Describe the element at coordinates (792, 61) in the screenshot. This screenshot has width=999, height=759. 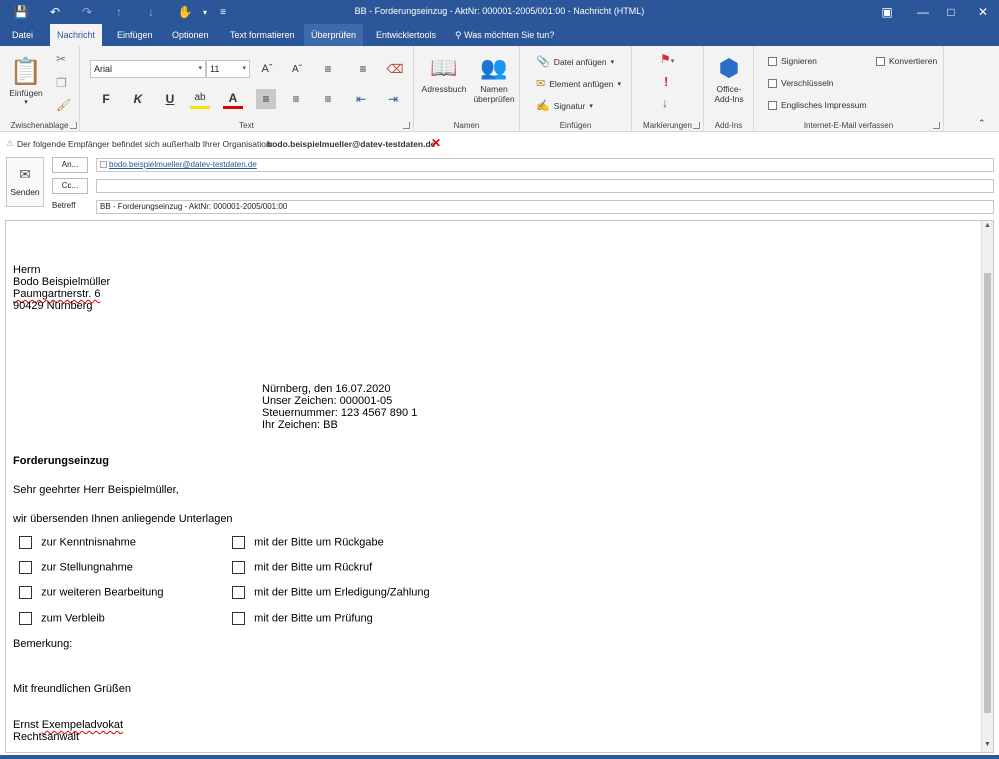
I see `sign-checkbox: Signieren` at that location.